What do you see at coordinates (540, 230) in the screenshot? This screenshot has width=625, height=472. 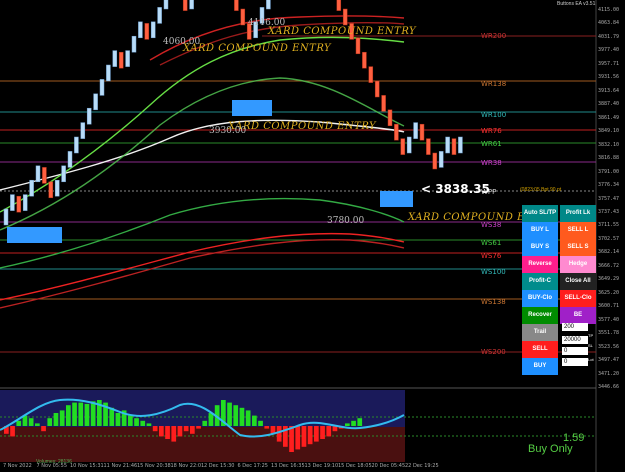 I see `buy-limit-button: BUY L` at bounding box center [540, 230].